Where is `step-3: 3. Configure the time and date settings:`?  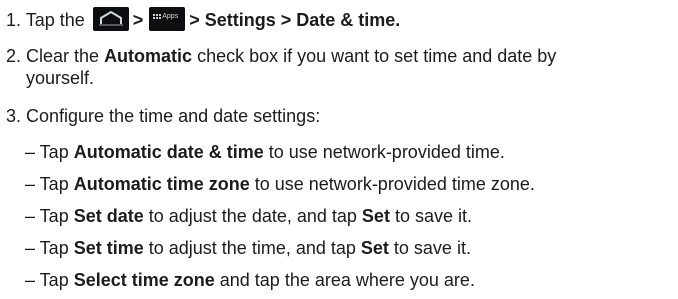
step-3: 3. Configure the time and date settings: is located at coordinates (163, 116).